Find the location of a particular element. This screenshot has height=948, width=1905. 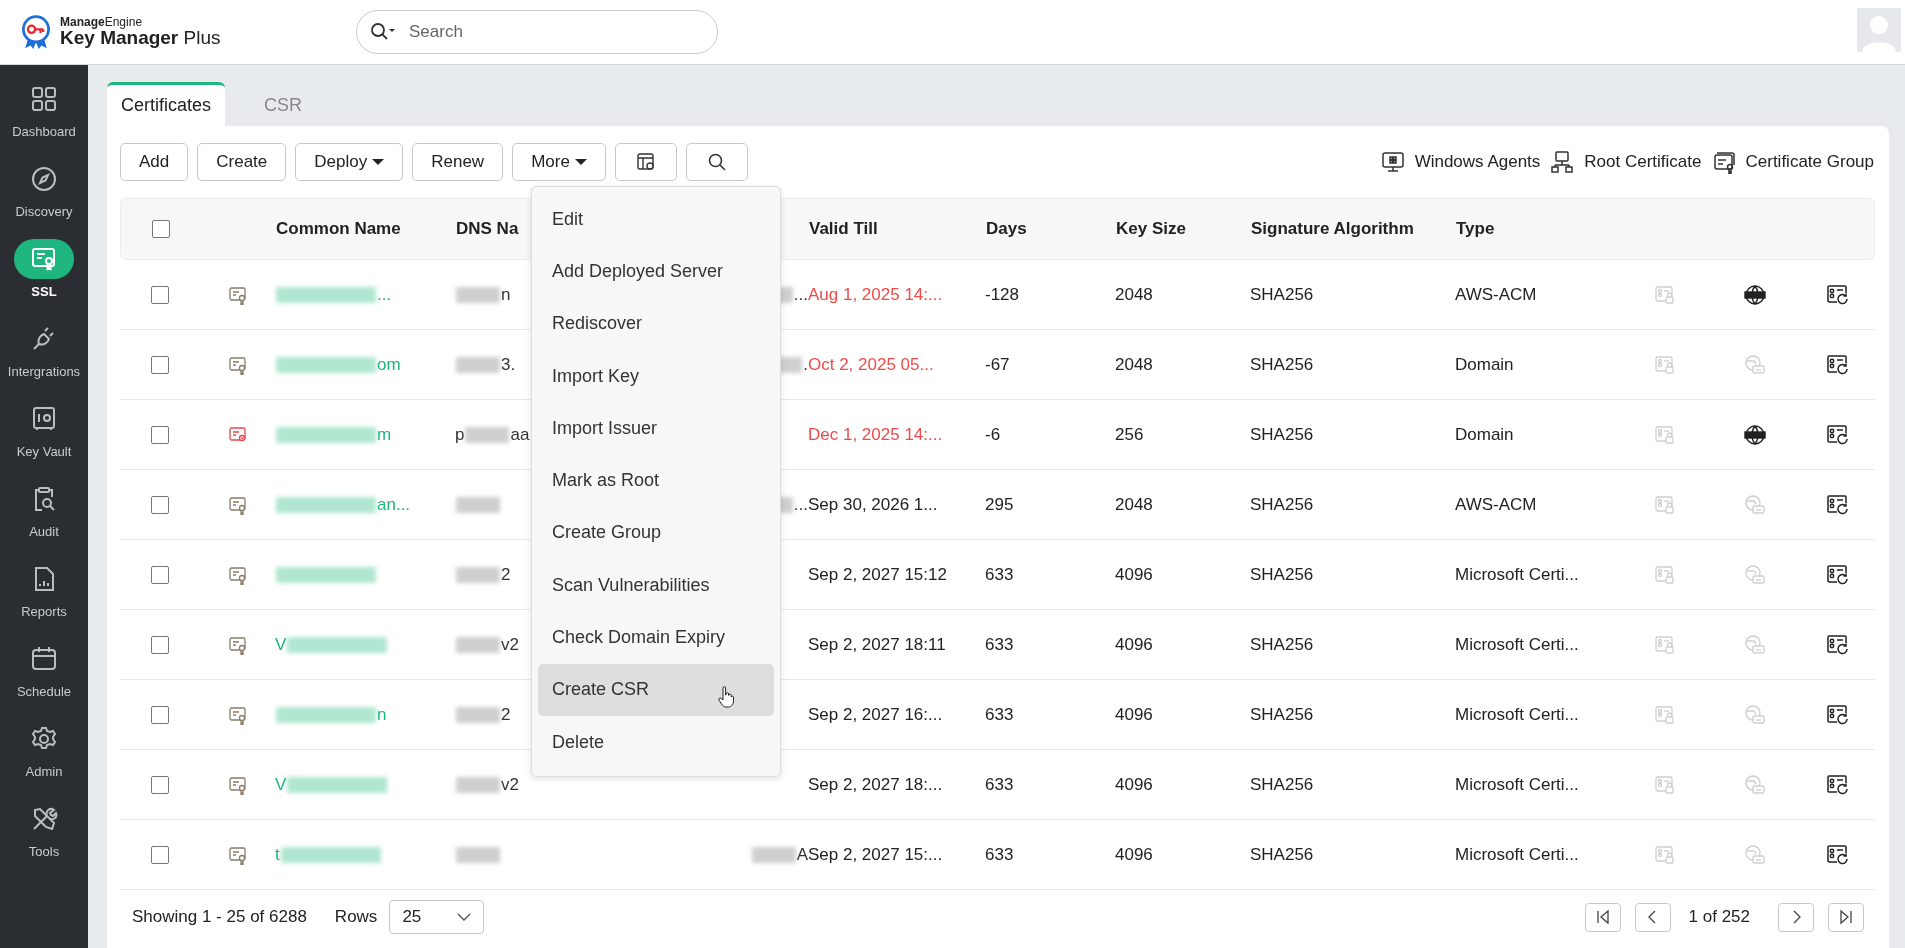

compass-icon is located at coordinates (44, 179).